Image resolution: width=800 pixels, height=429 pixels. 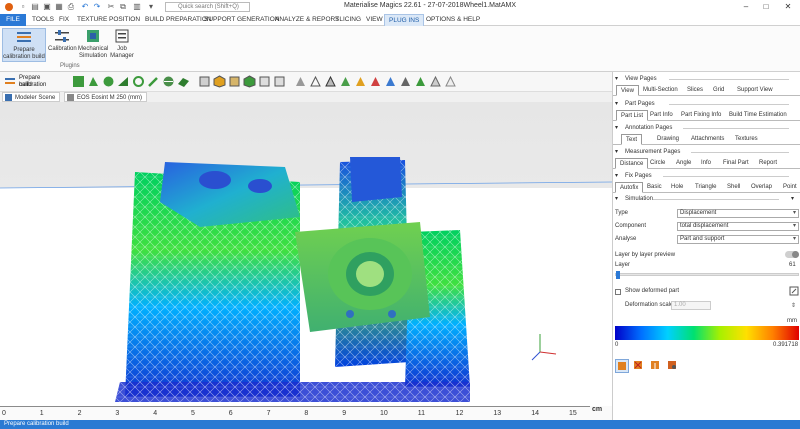 What do you see at coordinates (24, 45) in the screenshot?
I see `prepare-calibration-build-button: Prepare calibration build` at bounding box center [24, 45].